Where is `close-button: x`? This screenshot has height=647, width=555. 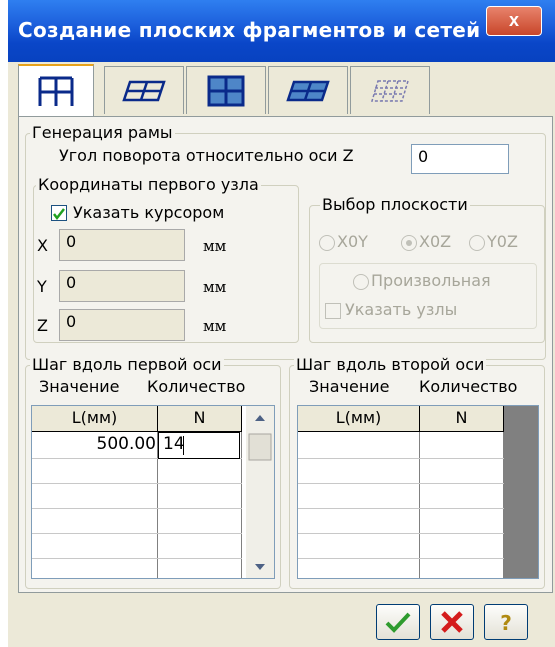
close-button: x is located at coordinates (514, 21).